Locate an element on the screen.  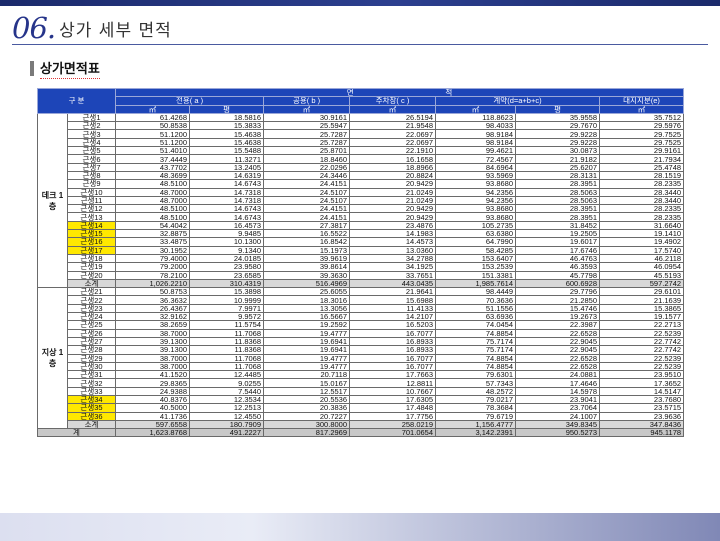
value-cell: 54.4042 is located at coordinates (153, 225).